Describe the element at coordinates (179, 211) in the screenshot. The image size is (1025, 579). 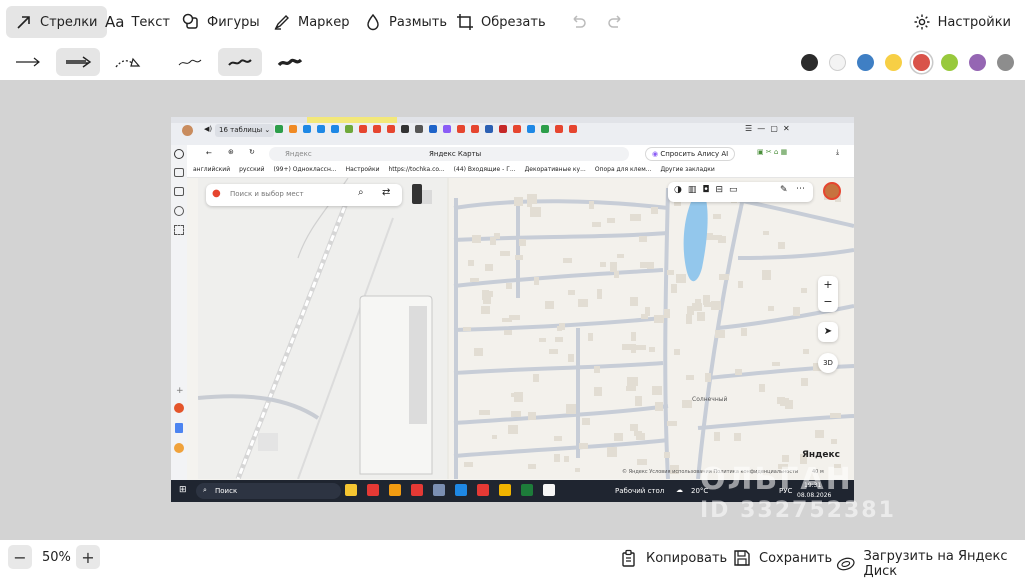
I see `sidebar-history-icon` at that location.